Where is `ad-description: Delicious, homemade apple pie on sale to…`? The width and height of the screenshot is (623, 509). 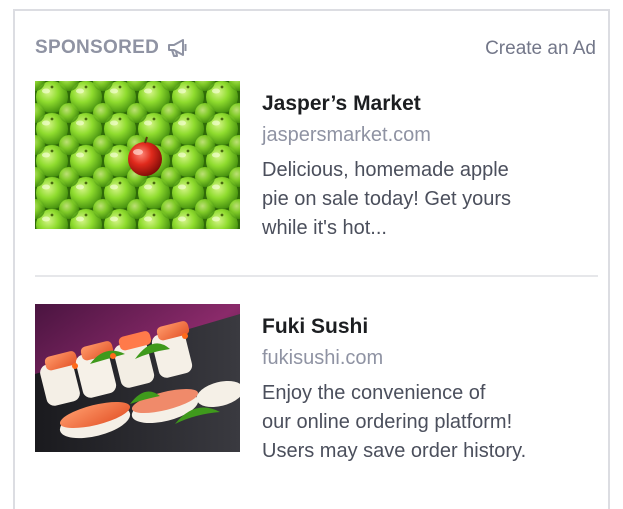
ad-description: Delicious, homemade apple pie on sale to… is located at coordinates (430, 199).